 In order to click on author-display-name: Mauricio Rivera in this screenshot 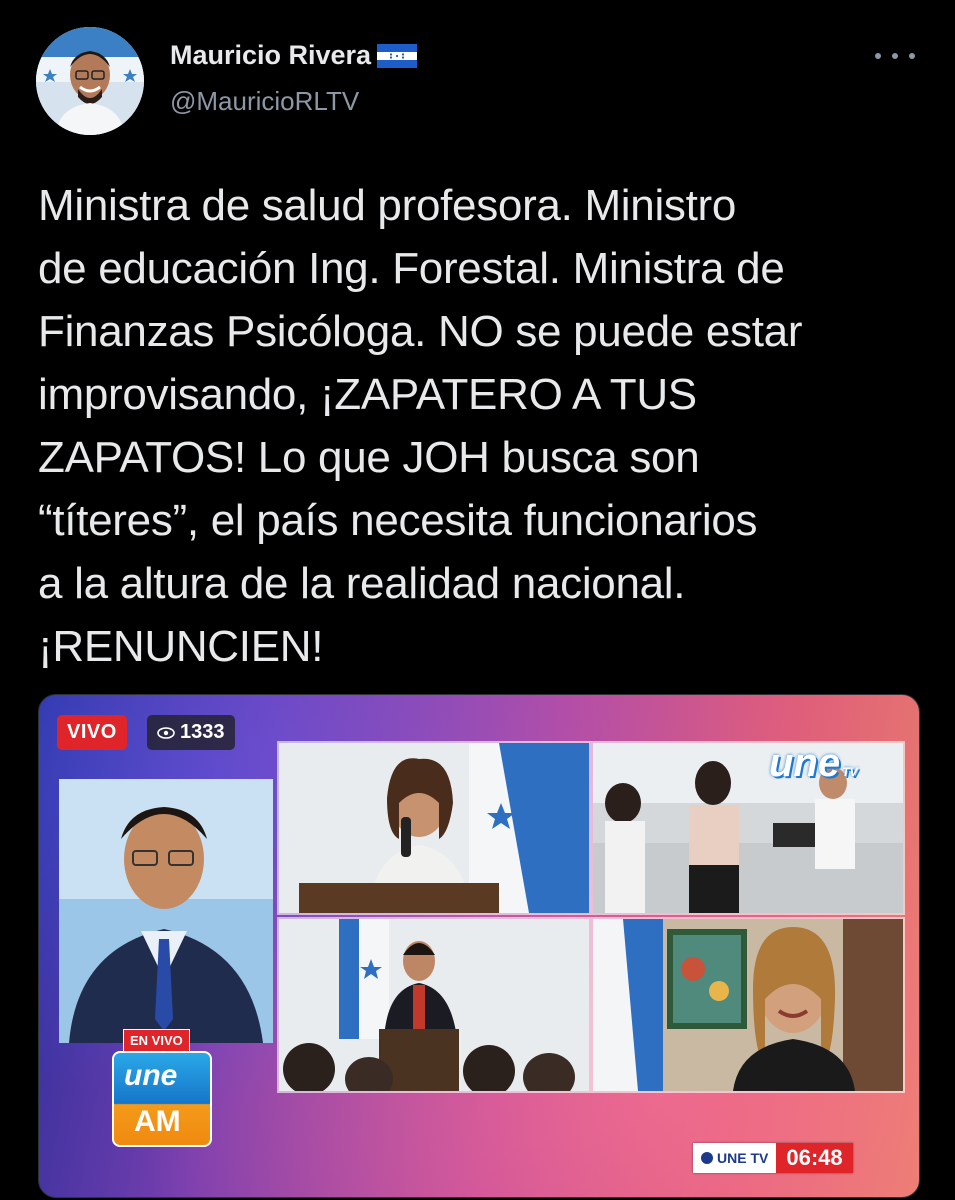, I will do `click(270, 55)`.